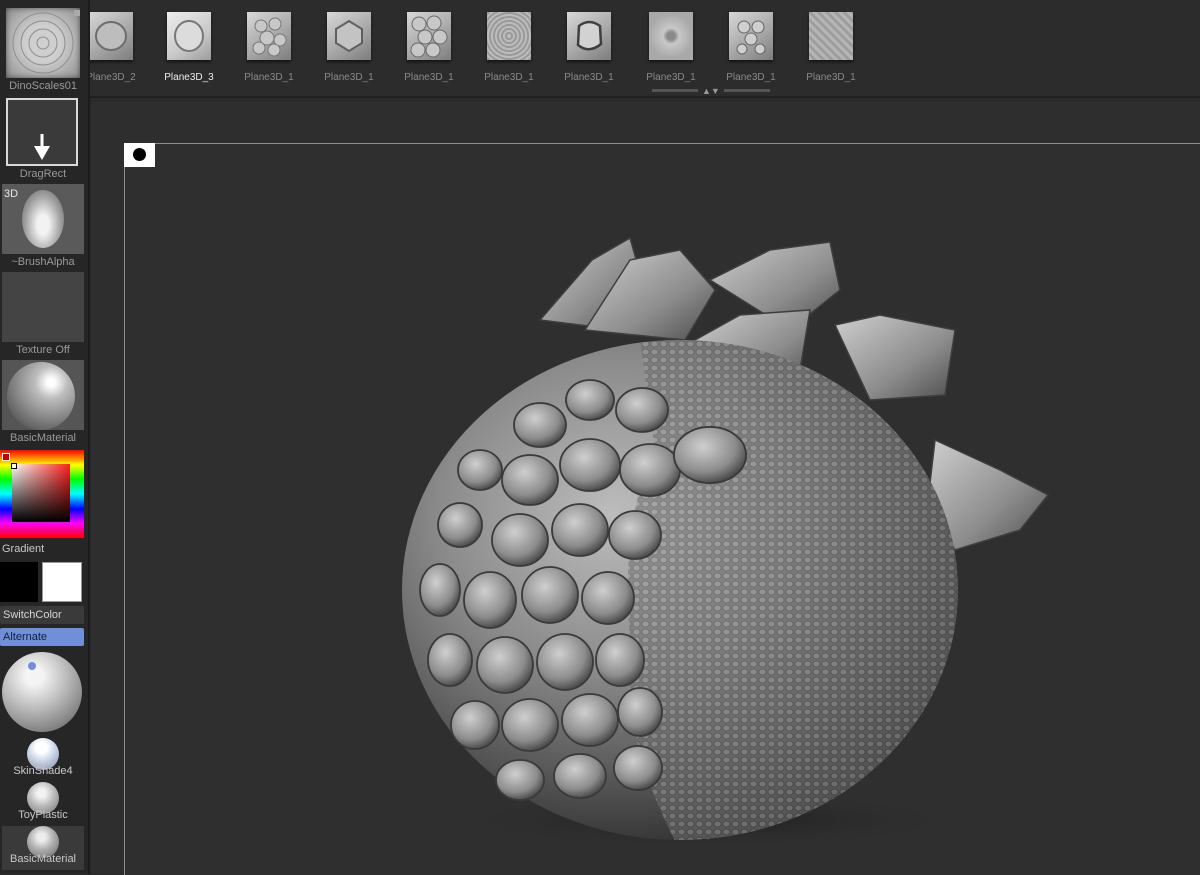 This screenshot has width=1200, height=875. I want to click on primary-color-swatch, so click(19, 582).